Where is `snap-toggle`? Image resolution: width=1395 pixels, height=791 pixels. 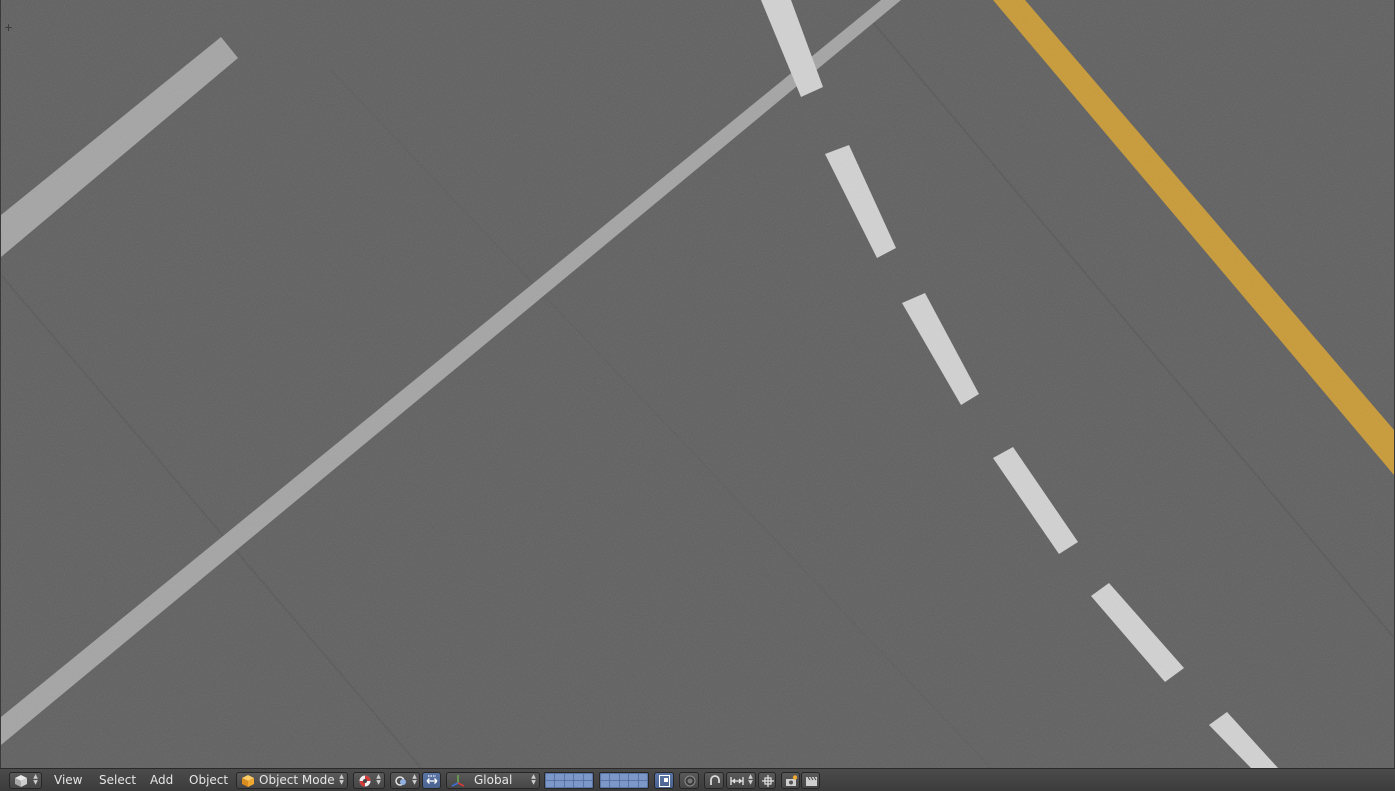
snap-toggle is located at coordinates (714, 780).